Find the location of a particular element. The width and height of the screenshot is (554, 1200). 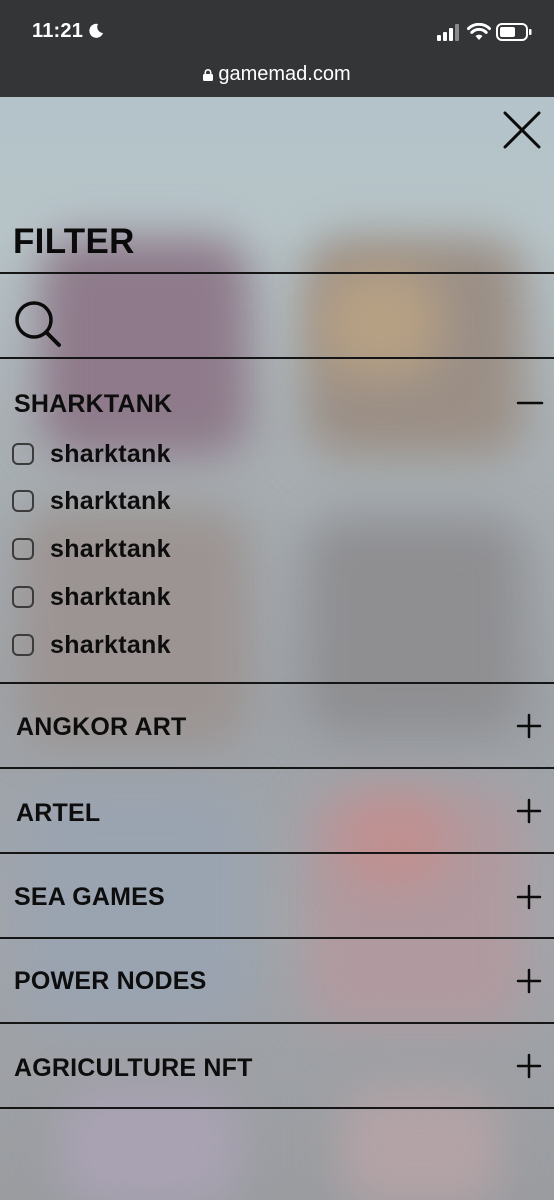

status-bar: 11:21 gamemad.com is located at coordinates (277, 48).